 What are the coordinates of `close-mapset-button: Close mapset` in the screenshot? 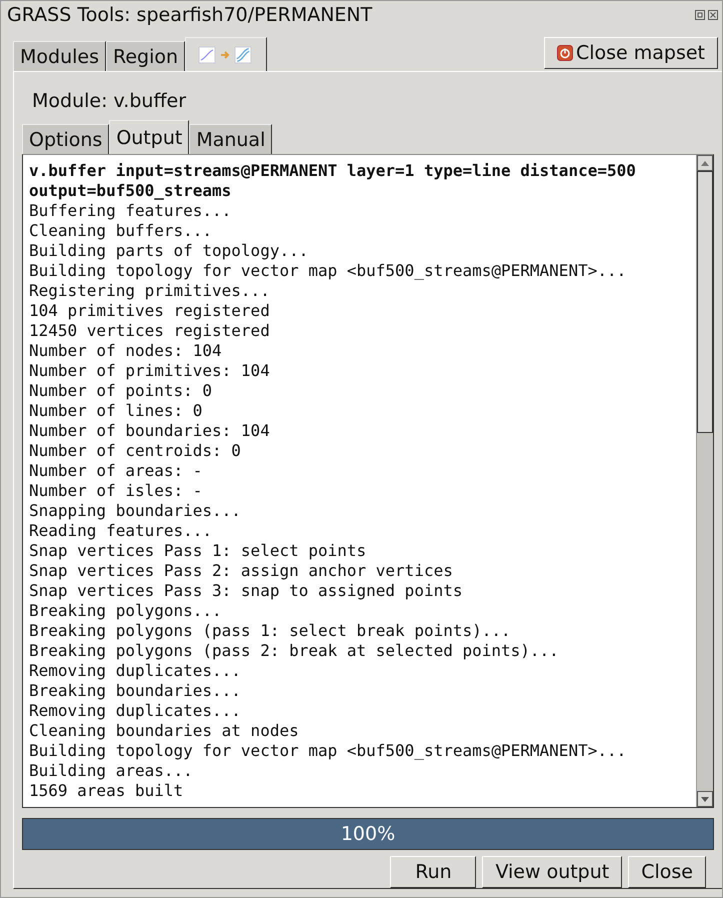 It's located at (631, 53).